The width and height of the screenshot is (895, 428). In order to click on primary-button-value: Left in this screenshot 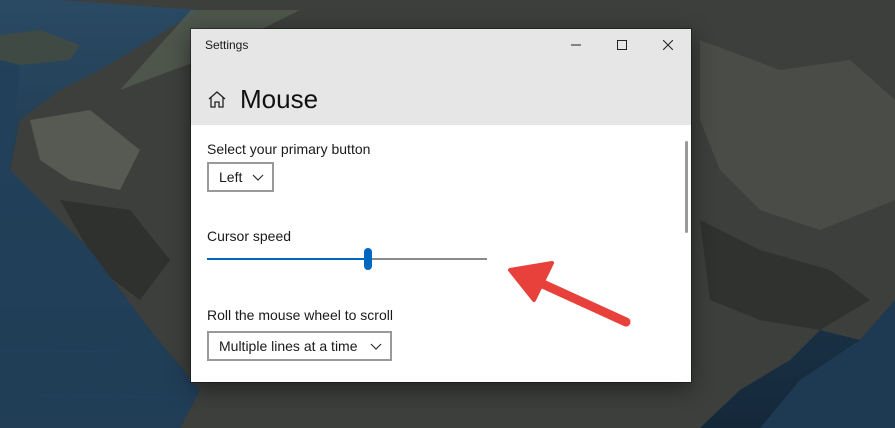, I will do `click(231, 177)`.